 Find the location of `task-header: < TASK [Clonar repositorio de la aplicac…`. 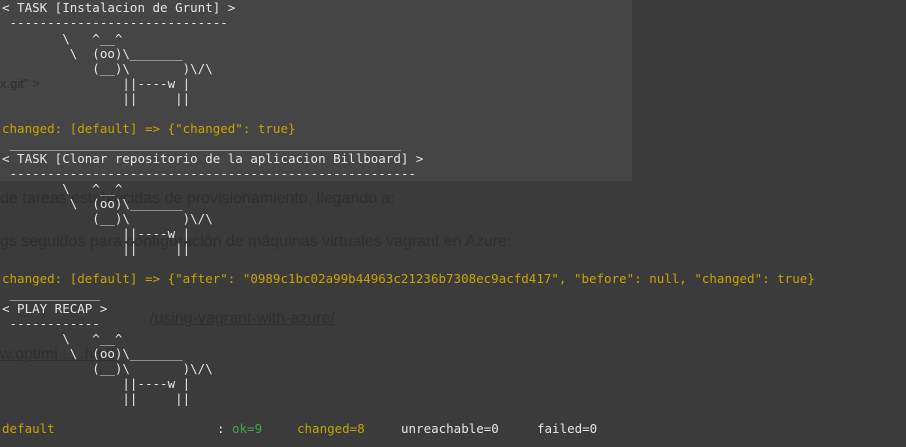

task-header: < TASK [Clonar repositorio de la aplicac… is located at coordinates (213, 158).